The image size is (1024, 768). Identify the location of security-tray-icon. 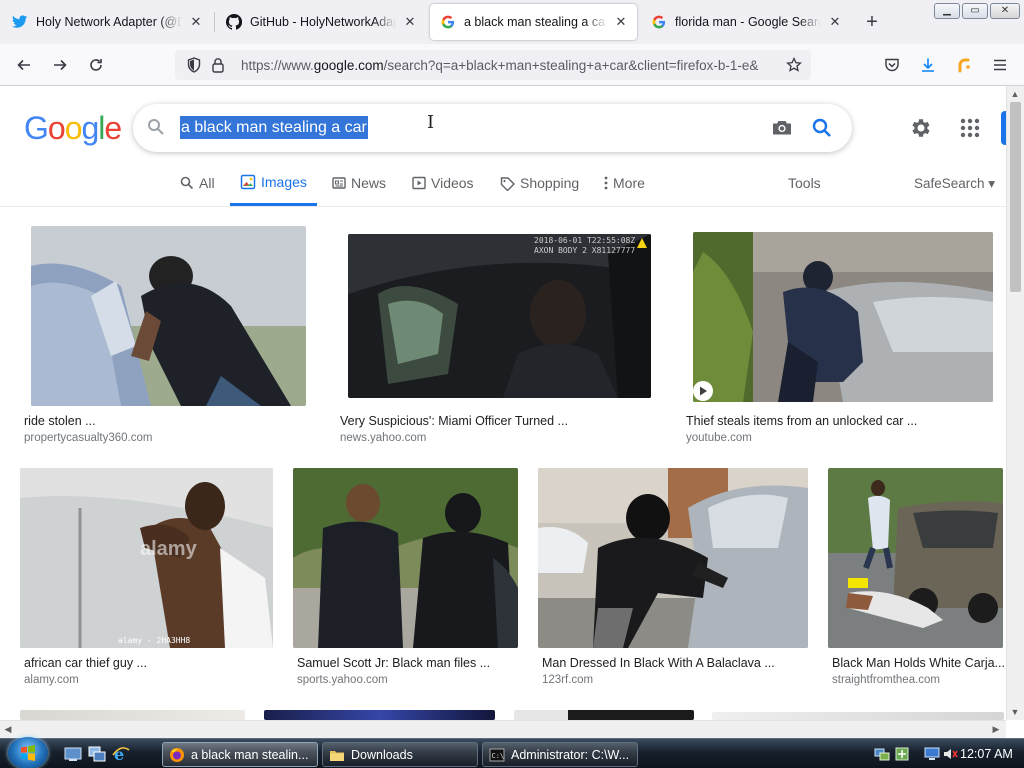
(902, 754).